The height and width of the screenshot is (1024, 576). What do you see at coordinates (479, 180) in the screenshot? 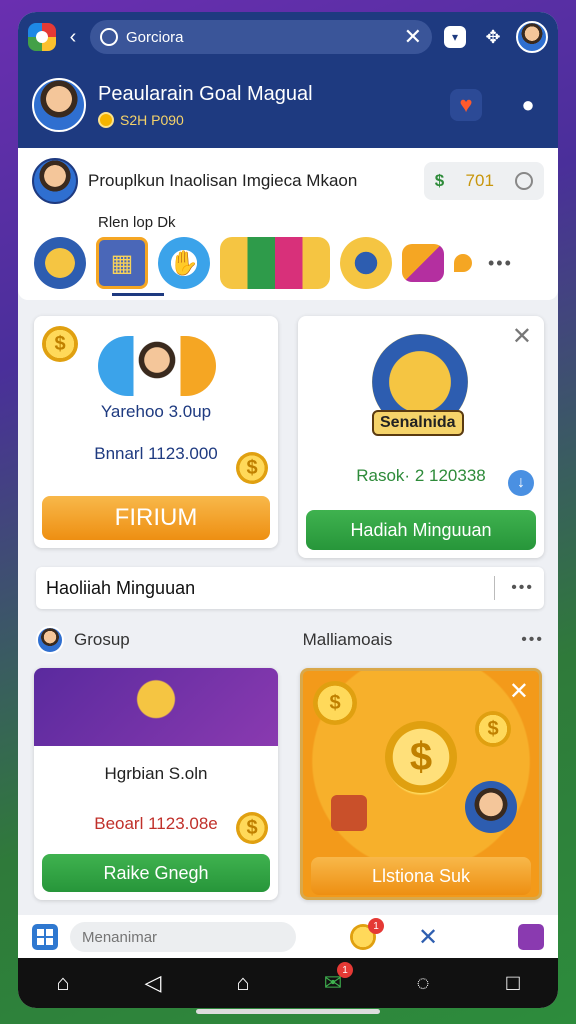
I see `balance-value: 701` at bounding box center [479, 180].